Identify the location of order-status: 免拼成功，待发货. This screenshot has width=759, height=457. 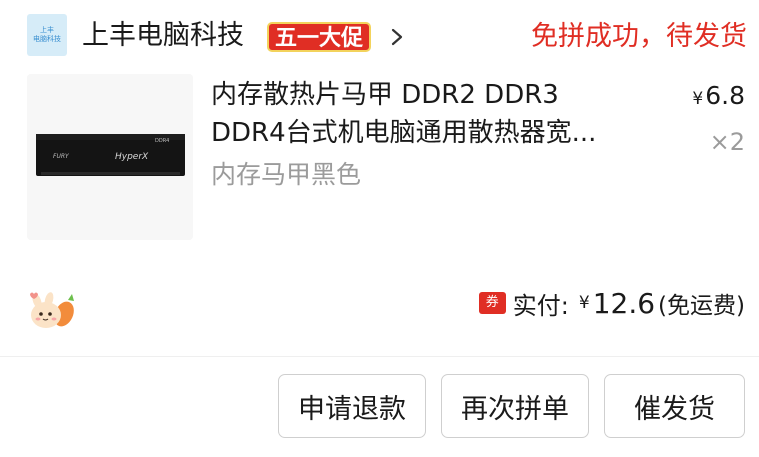
(639, 36).